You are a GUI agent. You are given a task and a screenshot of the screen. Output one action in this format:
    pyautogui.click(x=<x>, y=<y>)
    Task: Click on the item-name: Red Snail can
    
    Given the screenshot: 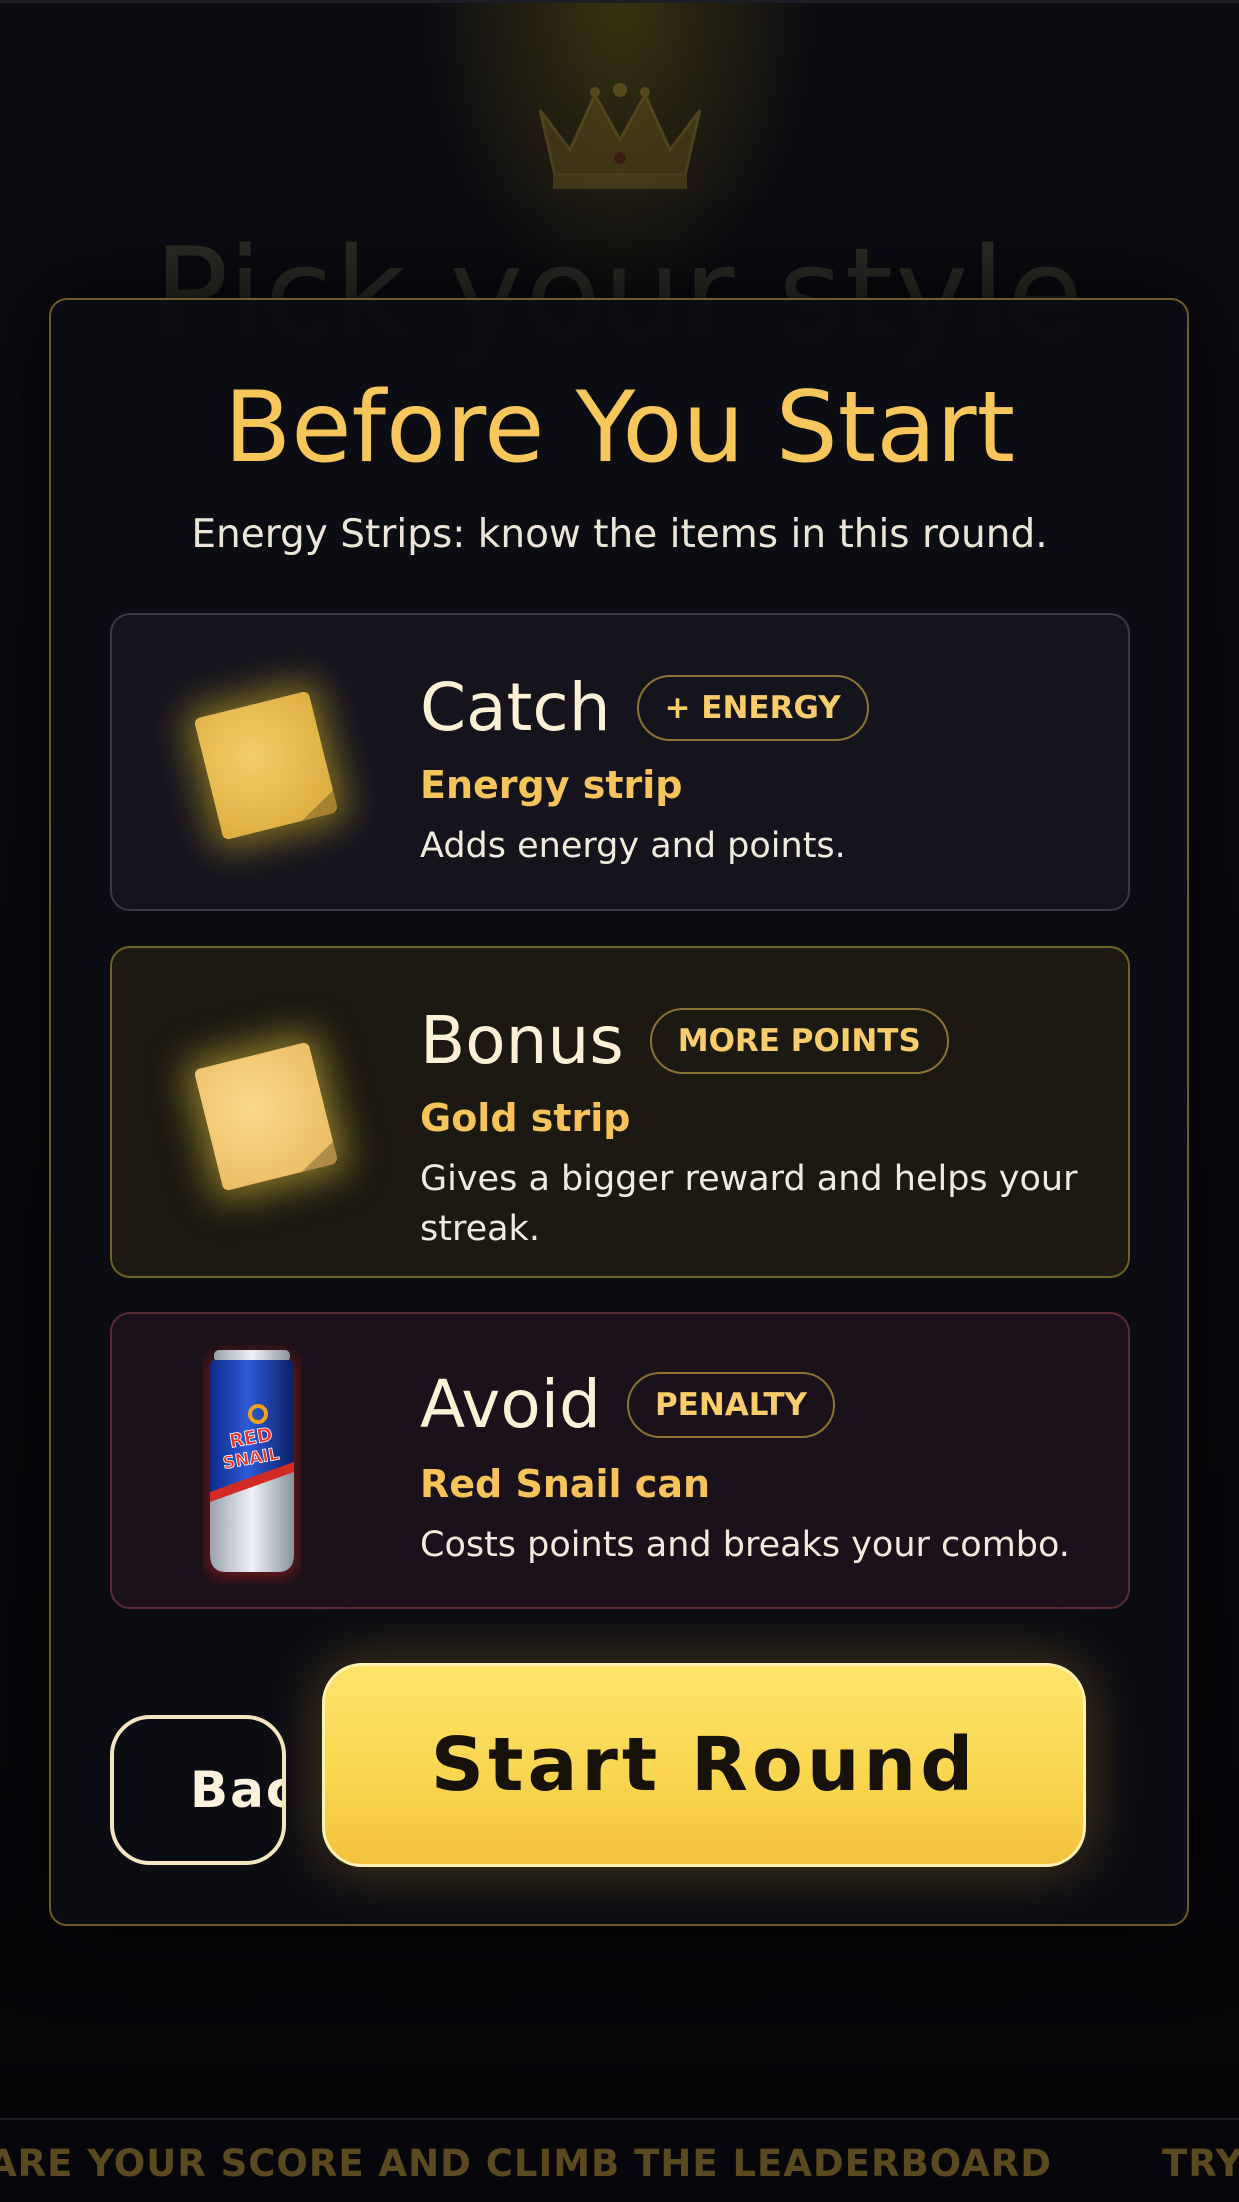 What is the action you would take?
    pyautogui.click(x=565, y=1484)
    